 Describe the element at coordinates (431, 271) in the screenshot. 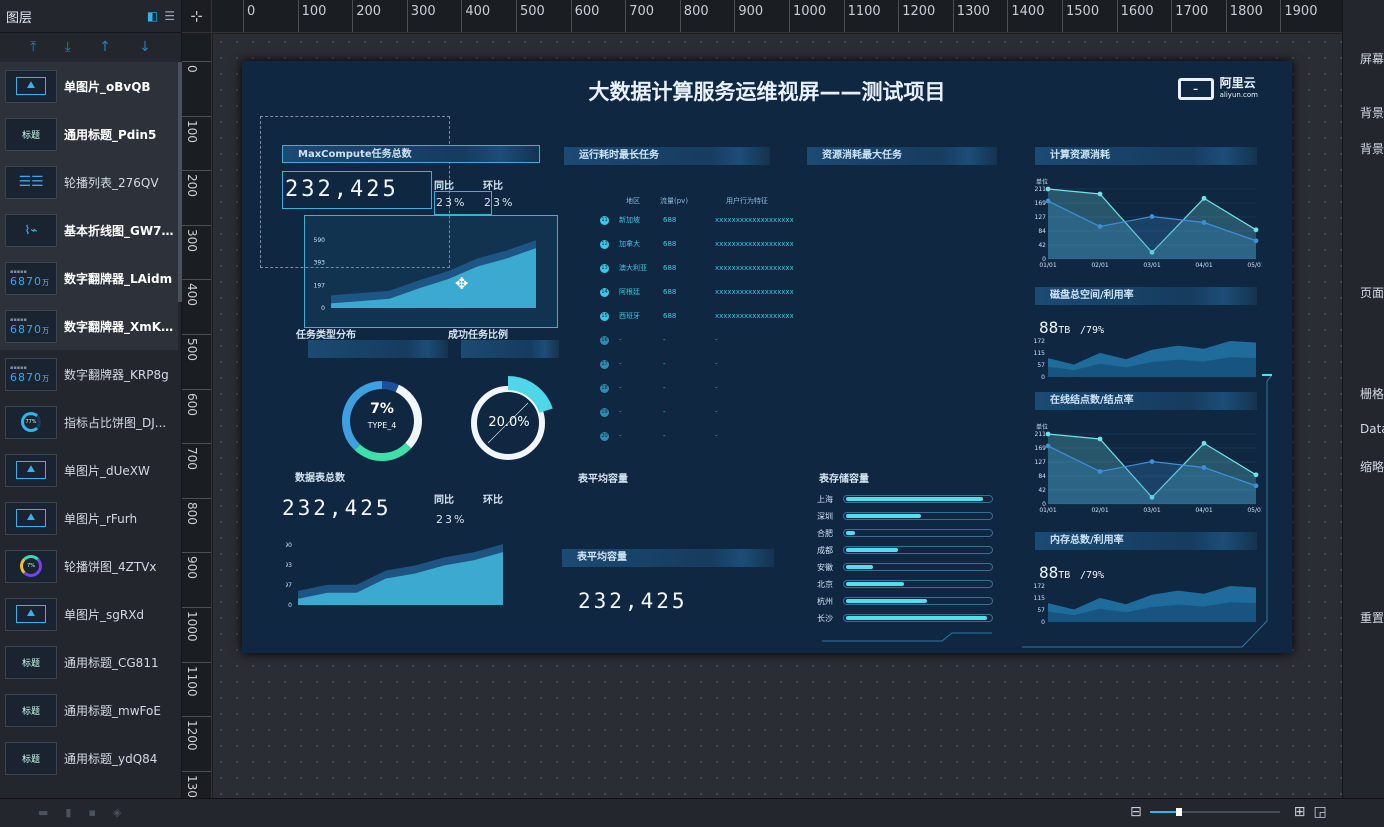

I see `maxcompute-area-chart: 590 393 197 0 ✥` at that location.